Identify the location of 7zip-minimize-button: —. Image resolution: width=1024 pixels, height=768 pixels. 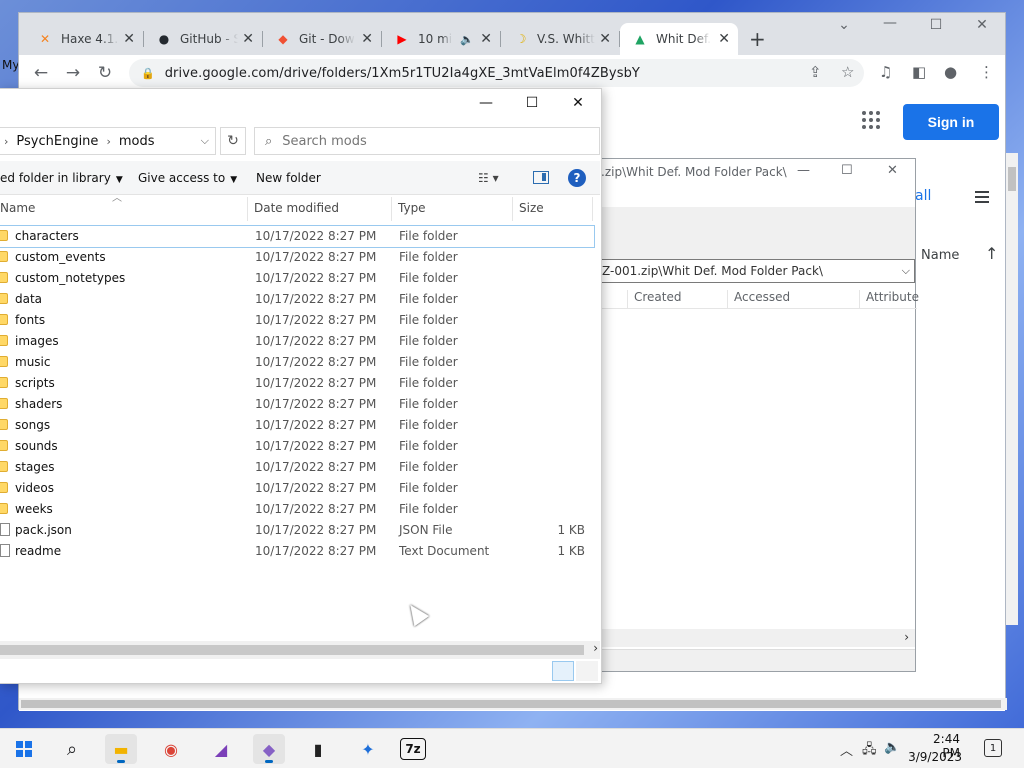
(803, 170).